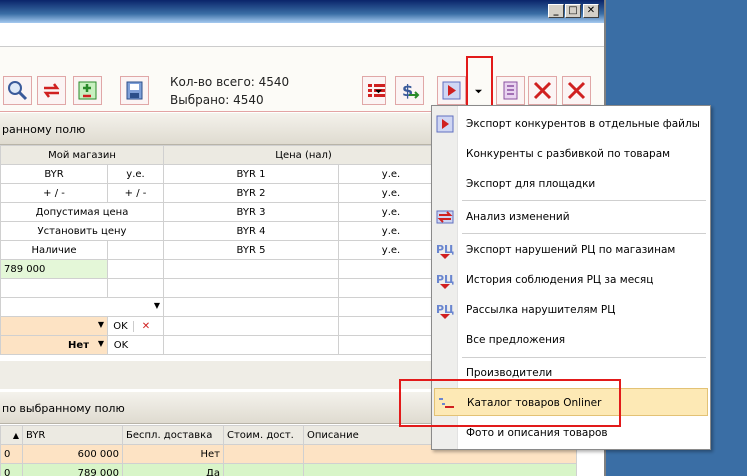  I want to click on currency-button: $, so click(409, 90).